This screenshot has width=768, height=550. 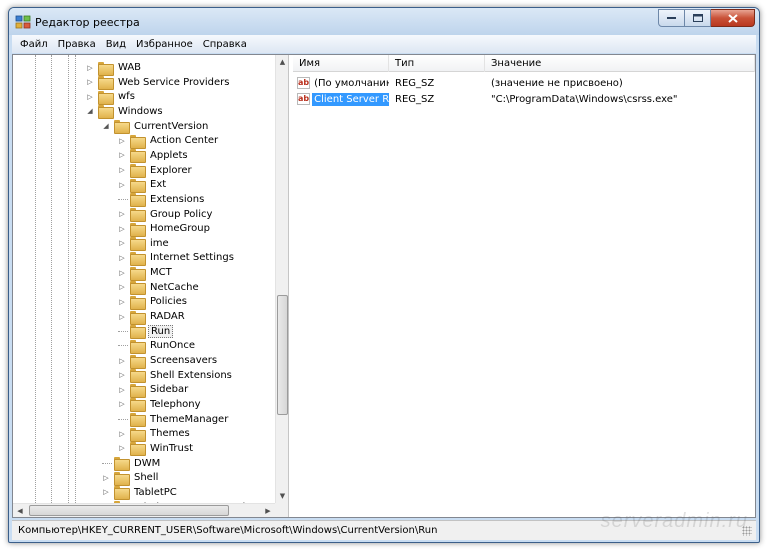 I want to click on tree-item: ▷ Screensavers, so click(x=168, y=361).